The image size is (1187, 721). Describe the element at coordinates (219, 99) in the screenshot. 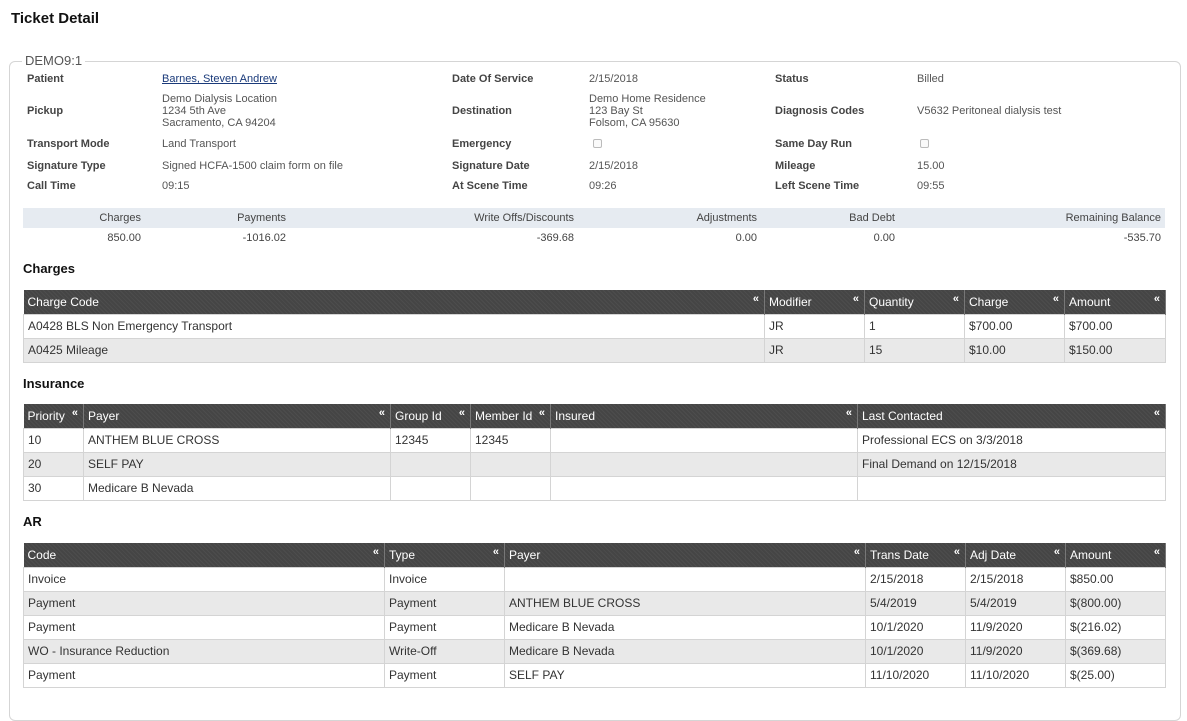

I see `pickup-line-1: Demo Dialysis Location` at that location.